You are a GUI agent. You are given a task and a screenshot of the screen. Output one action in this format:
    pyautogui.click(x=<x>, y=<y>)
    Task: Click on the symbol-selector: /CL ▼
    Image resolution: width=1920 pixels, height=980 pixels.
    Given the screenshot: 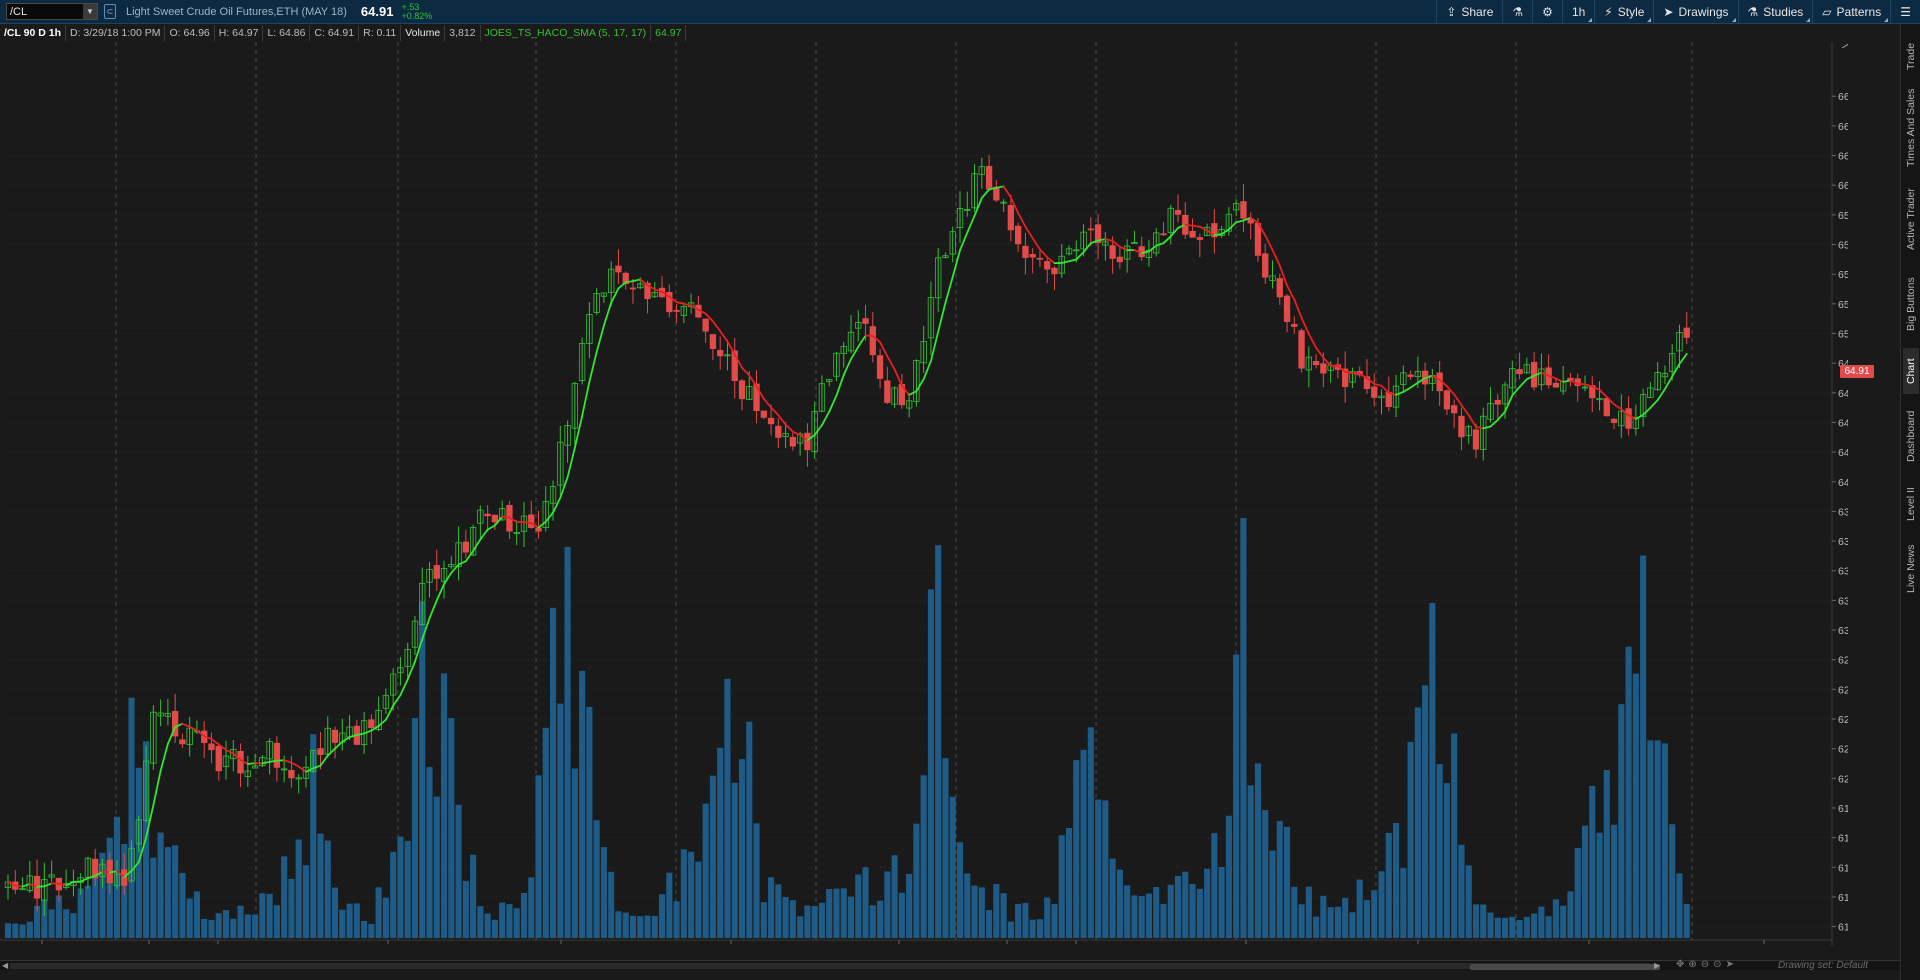 What is the action you would take?
    pyautogui.click(x=52, y=11)
    